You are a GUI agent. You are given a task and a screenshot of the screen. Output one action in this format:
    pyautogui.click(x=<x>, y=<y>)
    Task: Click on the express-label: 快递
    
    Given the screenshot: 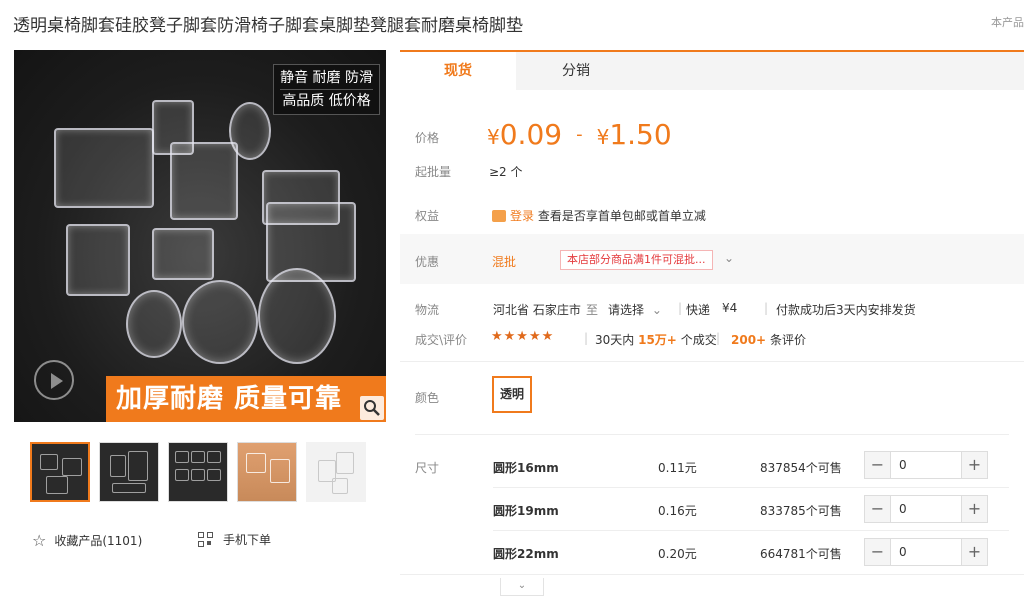 What is the action you would take?
    pyautogui.click(x=698, y=310)
    